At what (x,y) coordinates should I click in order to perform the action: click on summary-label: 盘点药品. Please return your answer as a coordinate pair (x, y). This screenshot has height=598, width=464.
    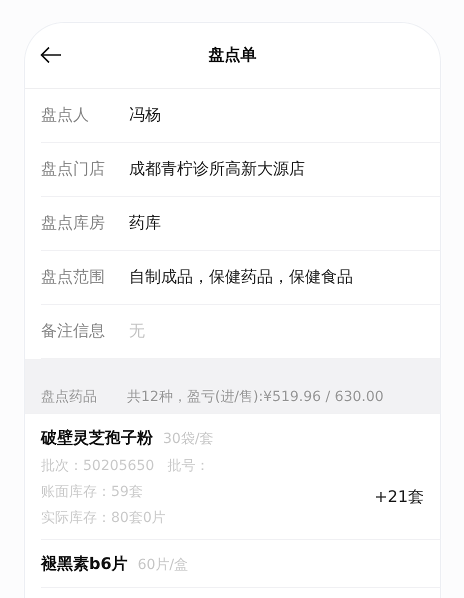
    Looking at the image, I should click on (69, 397).